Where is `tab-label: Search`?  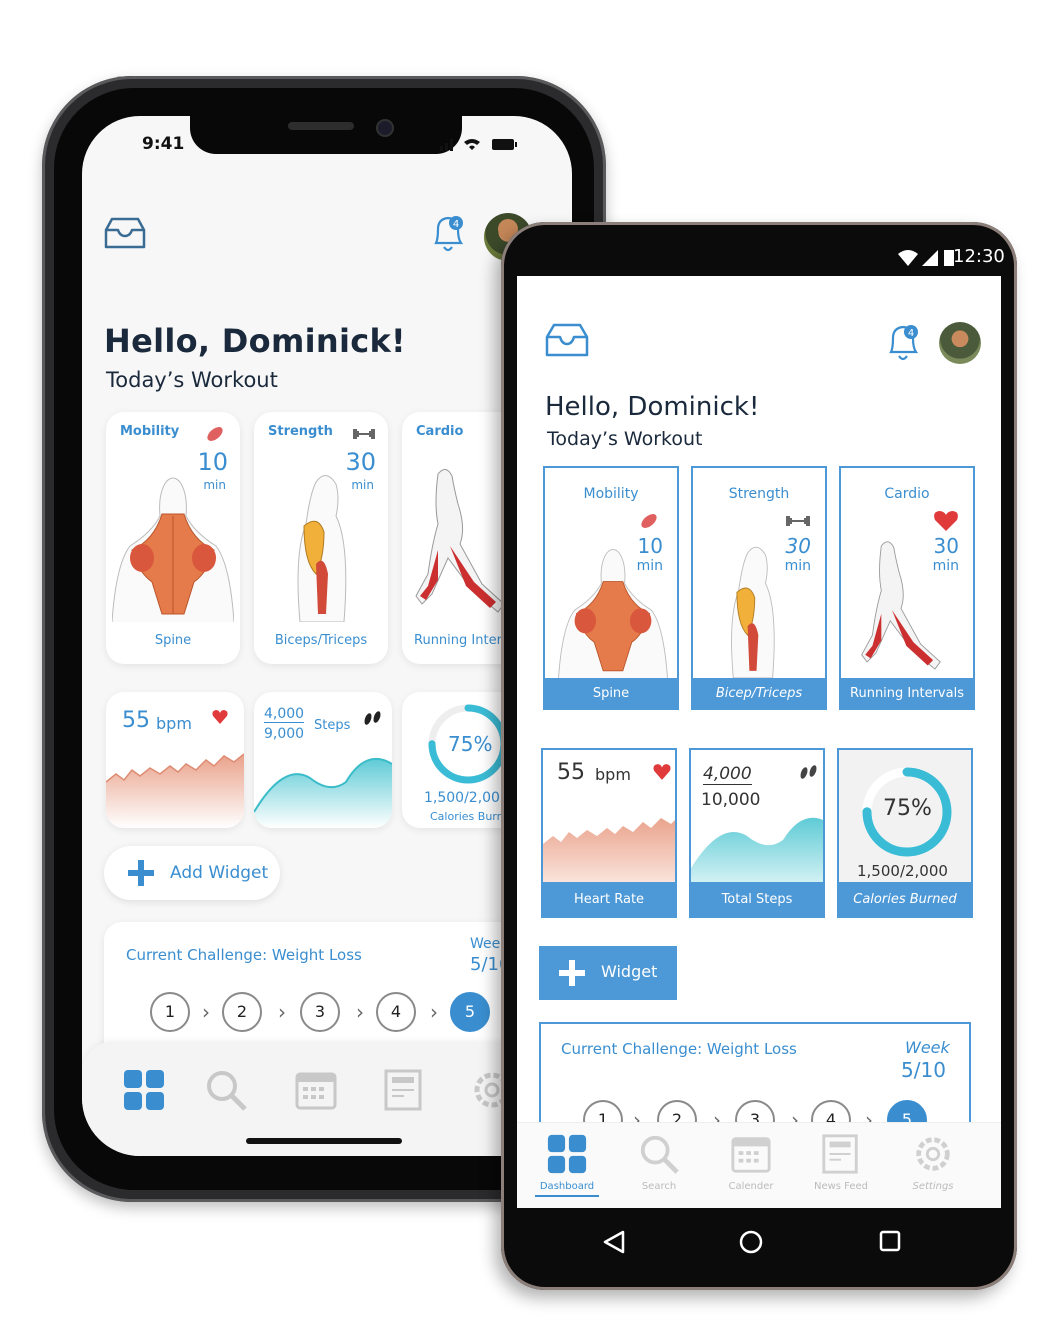 tab-label: Search is located at coordinates (659, 1186).